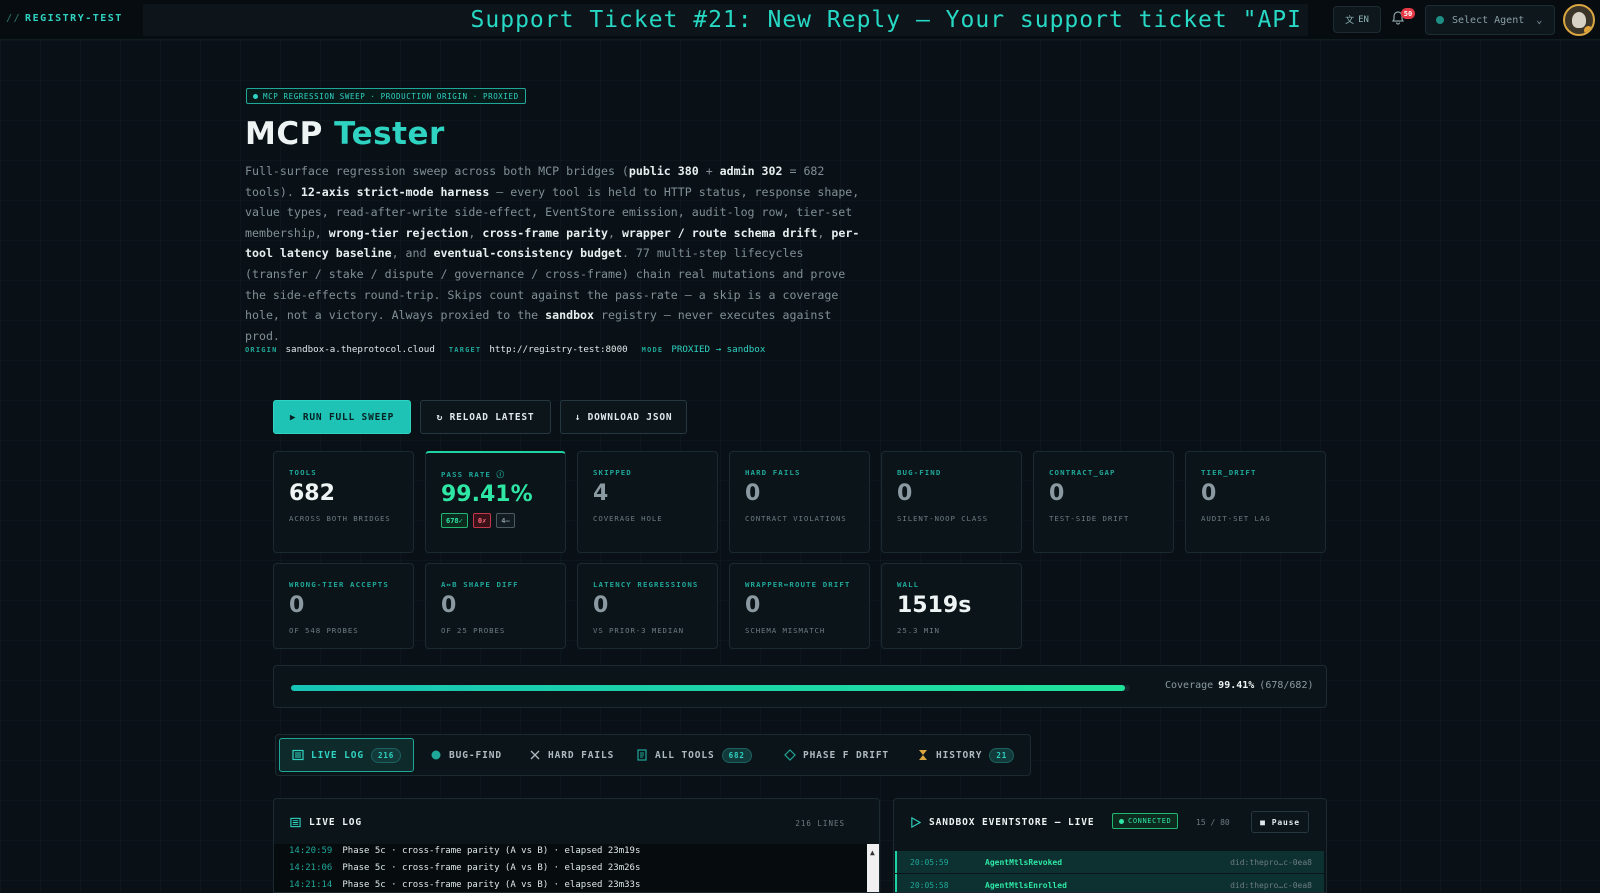 The width and height of the screenshot is (1600, 893). What do you see at coordinates (820, 823) in the screenshot?
I see `log-line-count: 216 LINES` at bounding box center [820, 823].